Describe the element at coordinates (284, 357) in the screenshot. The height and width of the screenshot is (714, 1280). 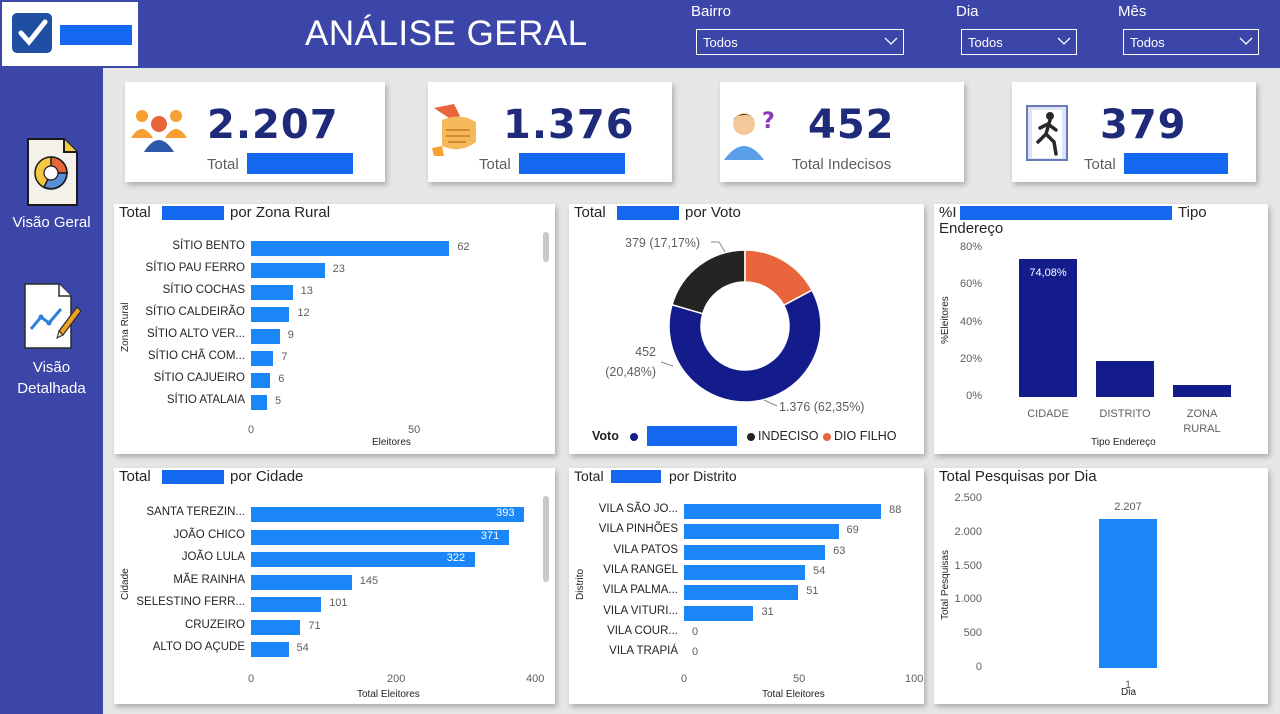
I see `data-label: 7` at that location.